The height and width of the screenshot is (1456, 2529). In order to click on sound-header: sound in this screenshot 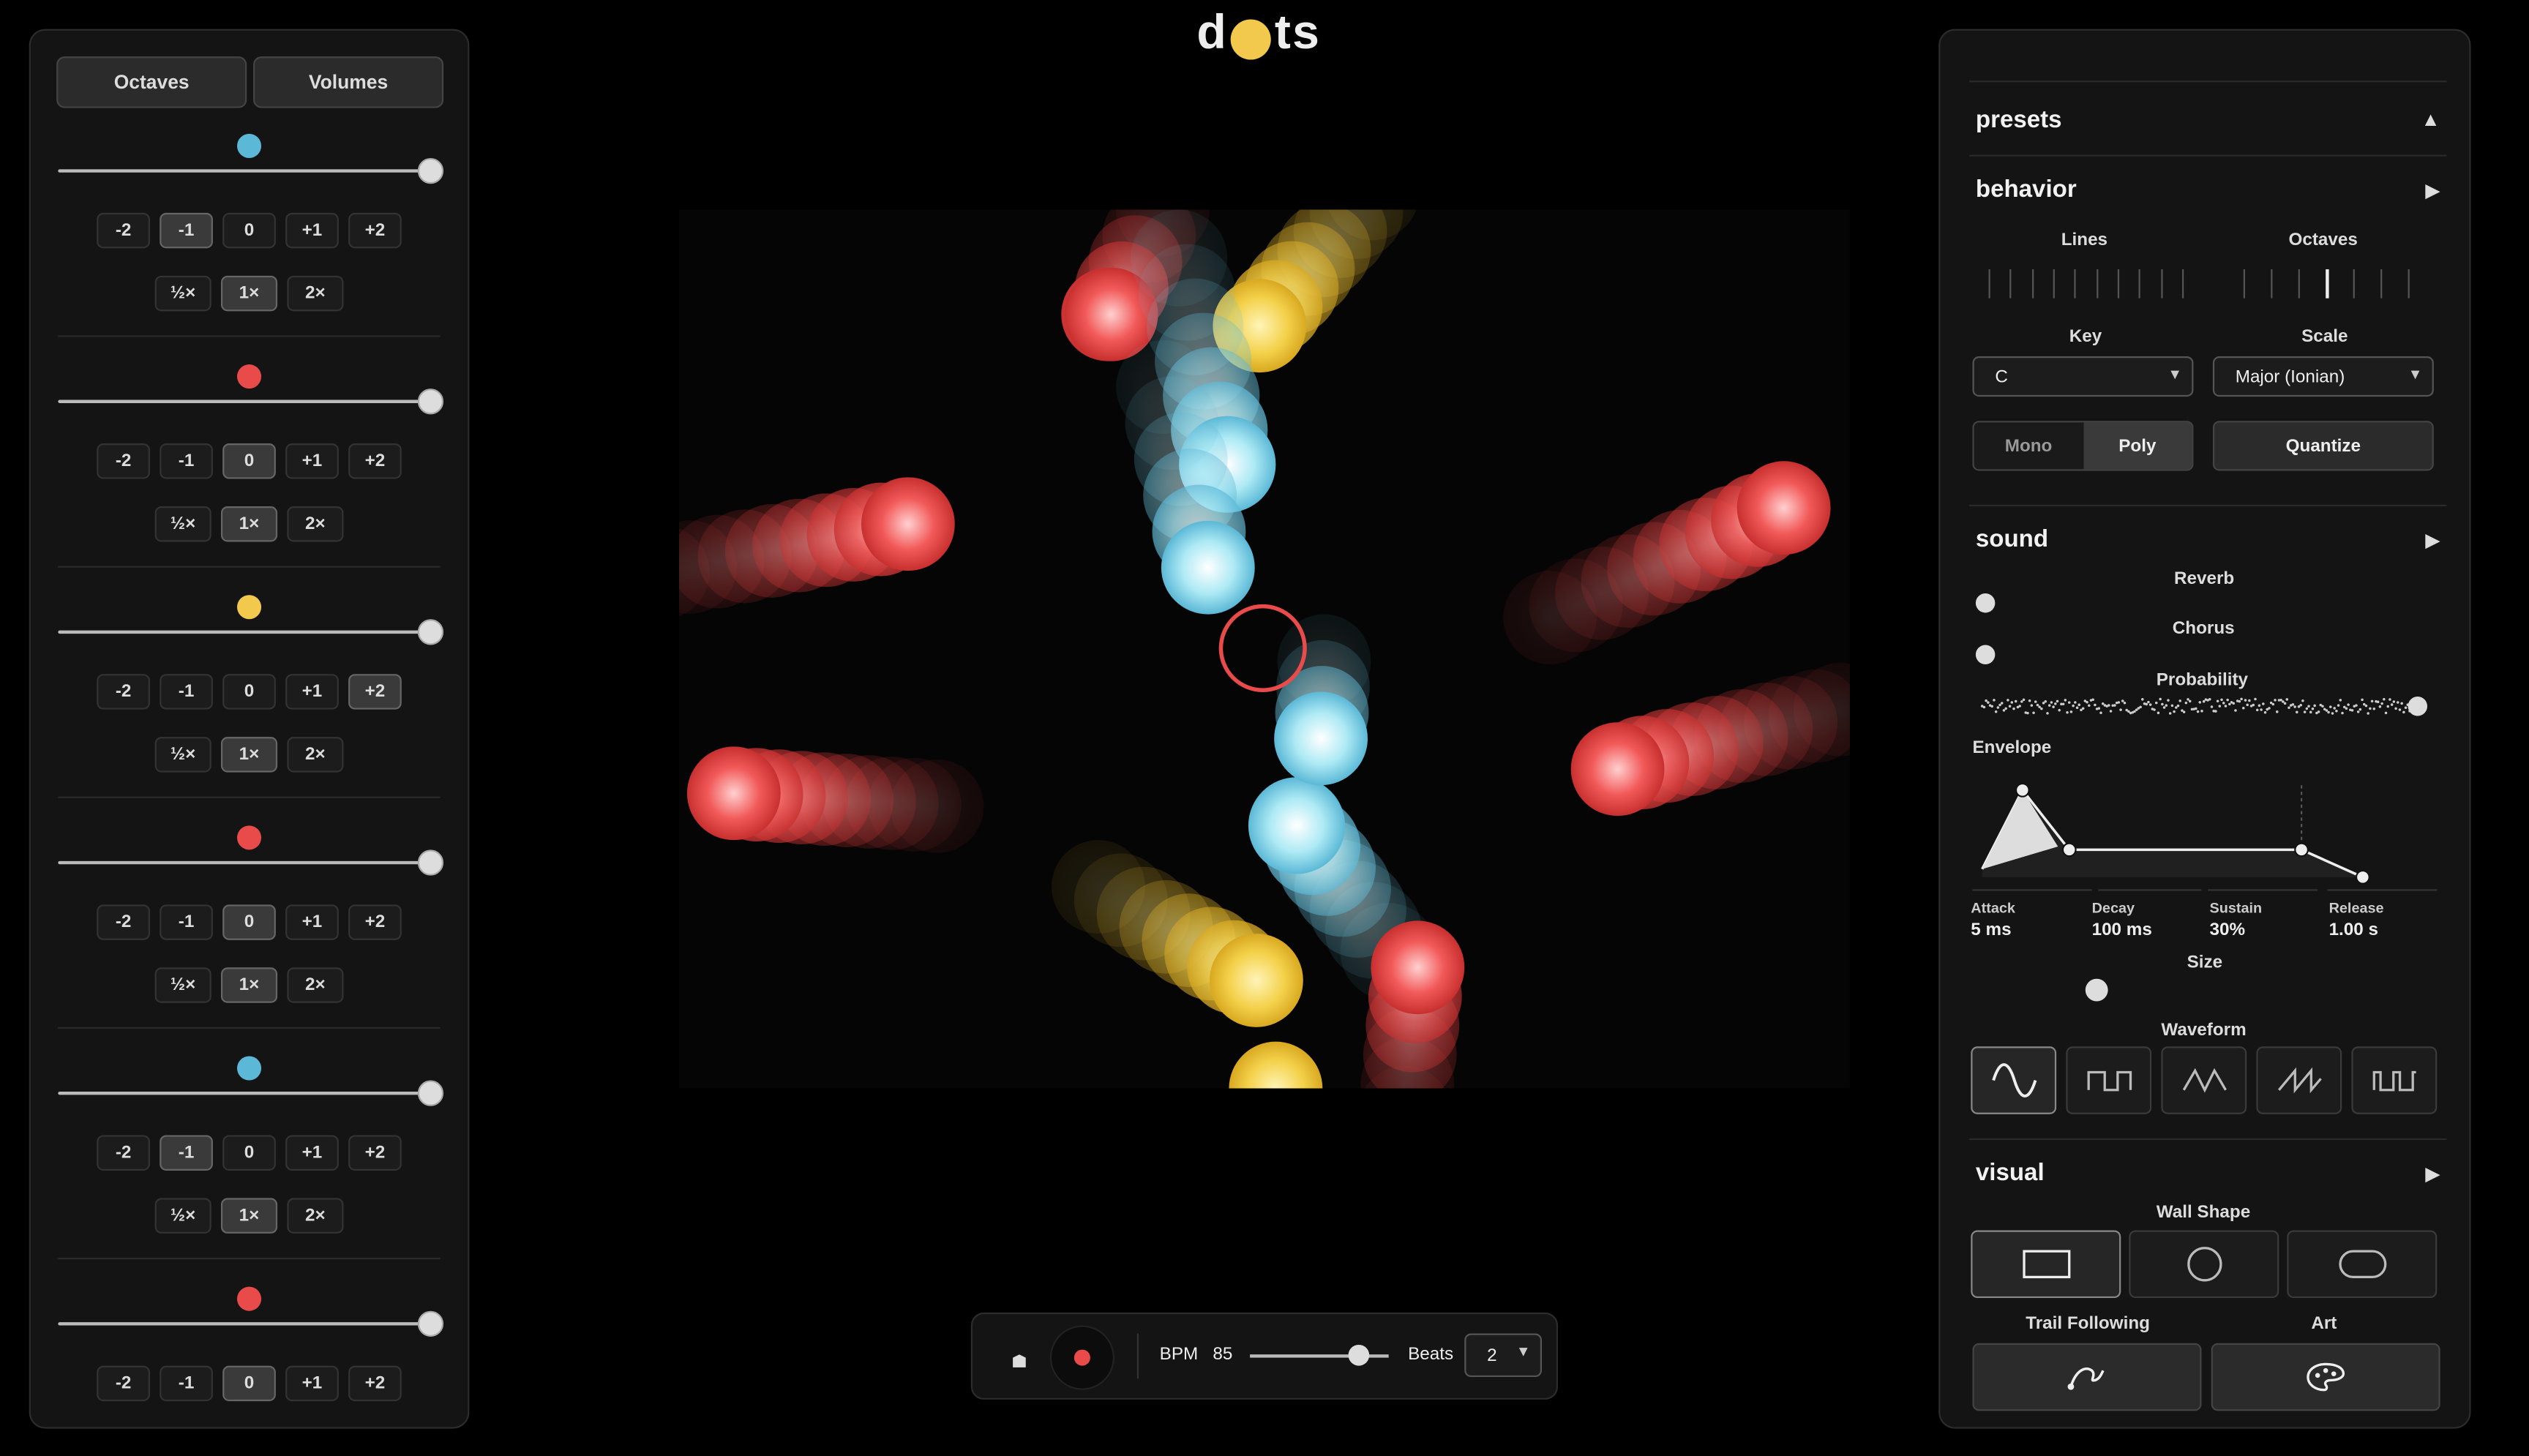, I will do `click(2012, 538)`.